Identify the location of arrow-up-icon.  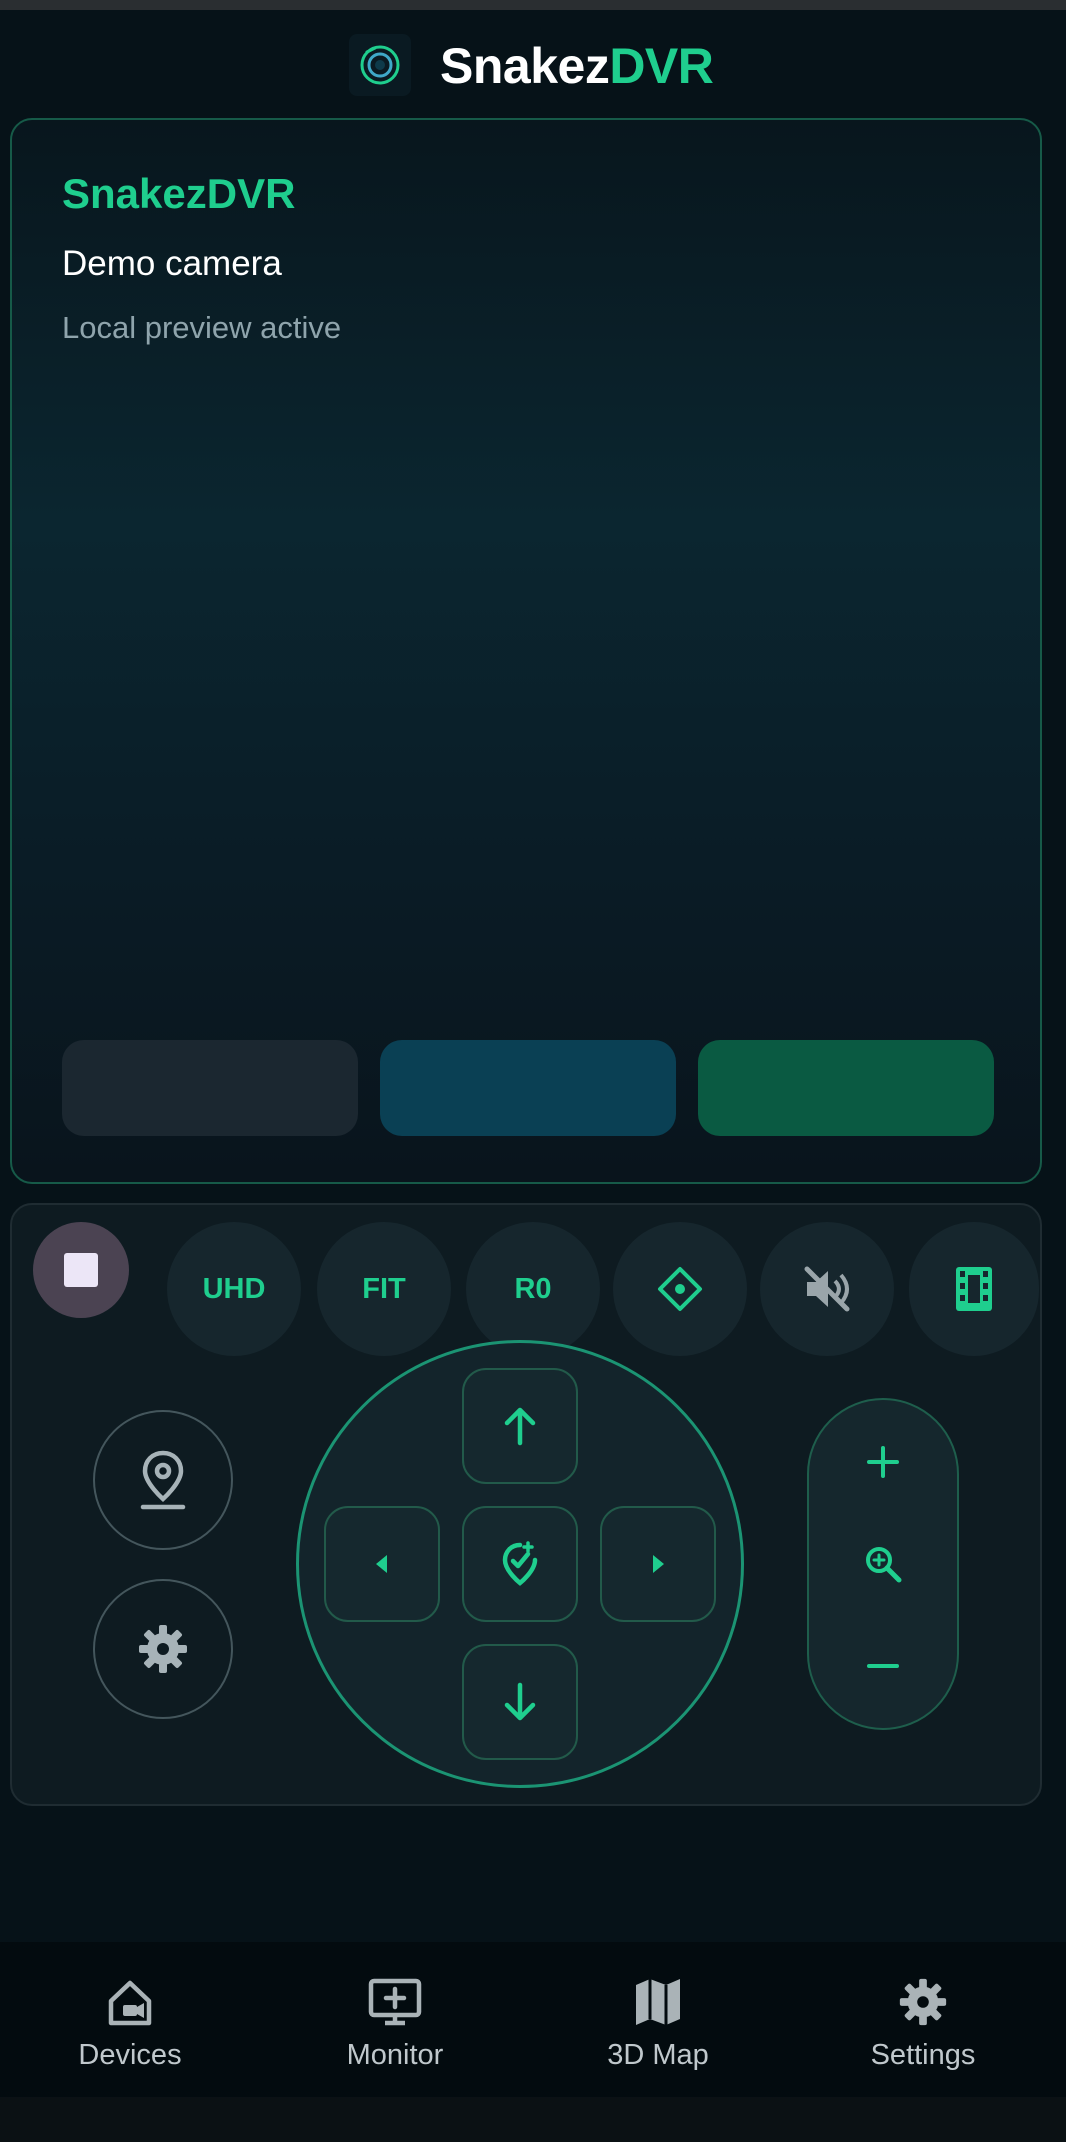
(520, 1426).